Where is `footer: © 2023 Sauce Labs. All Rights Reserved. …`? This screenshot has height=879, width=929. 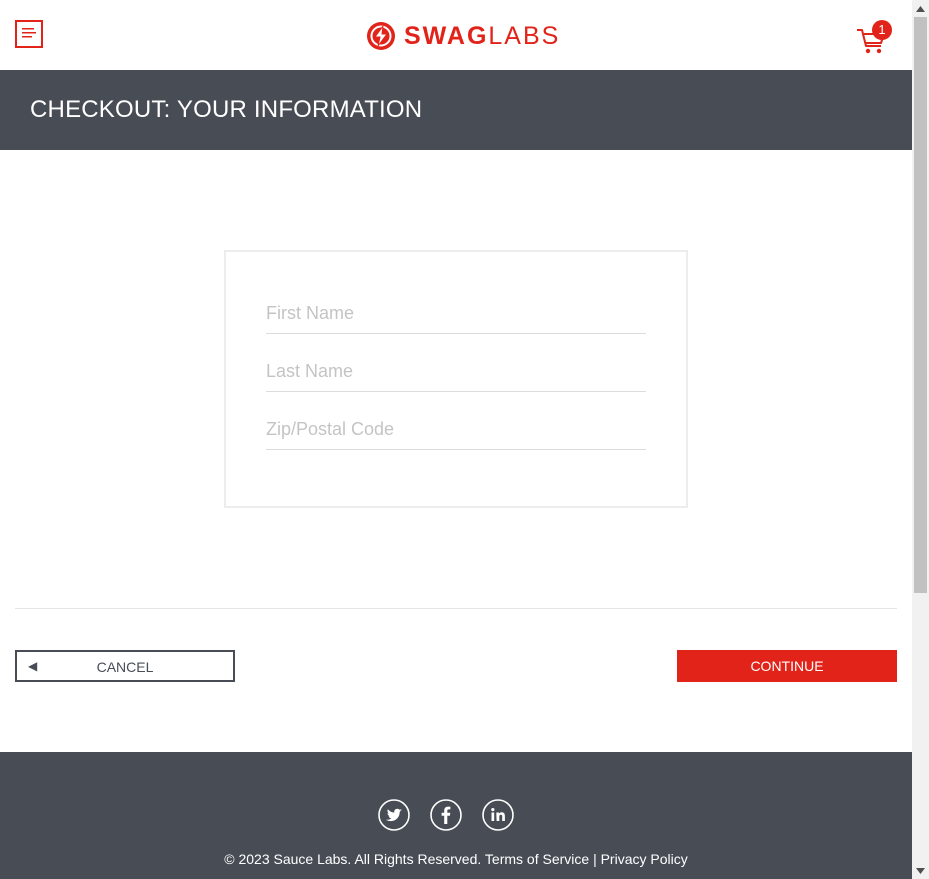
footer: © 2023 Sauce Labs. All Rights Reserved. … is located at coordinates (456, 815).